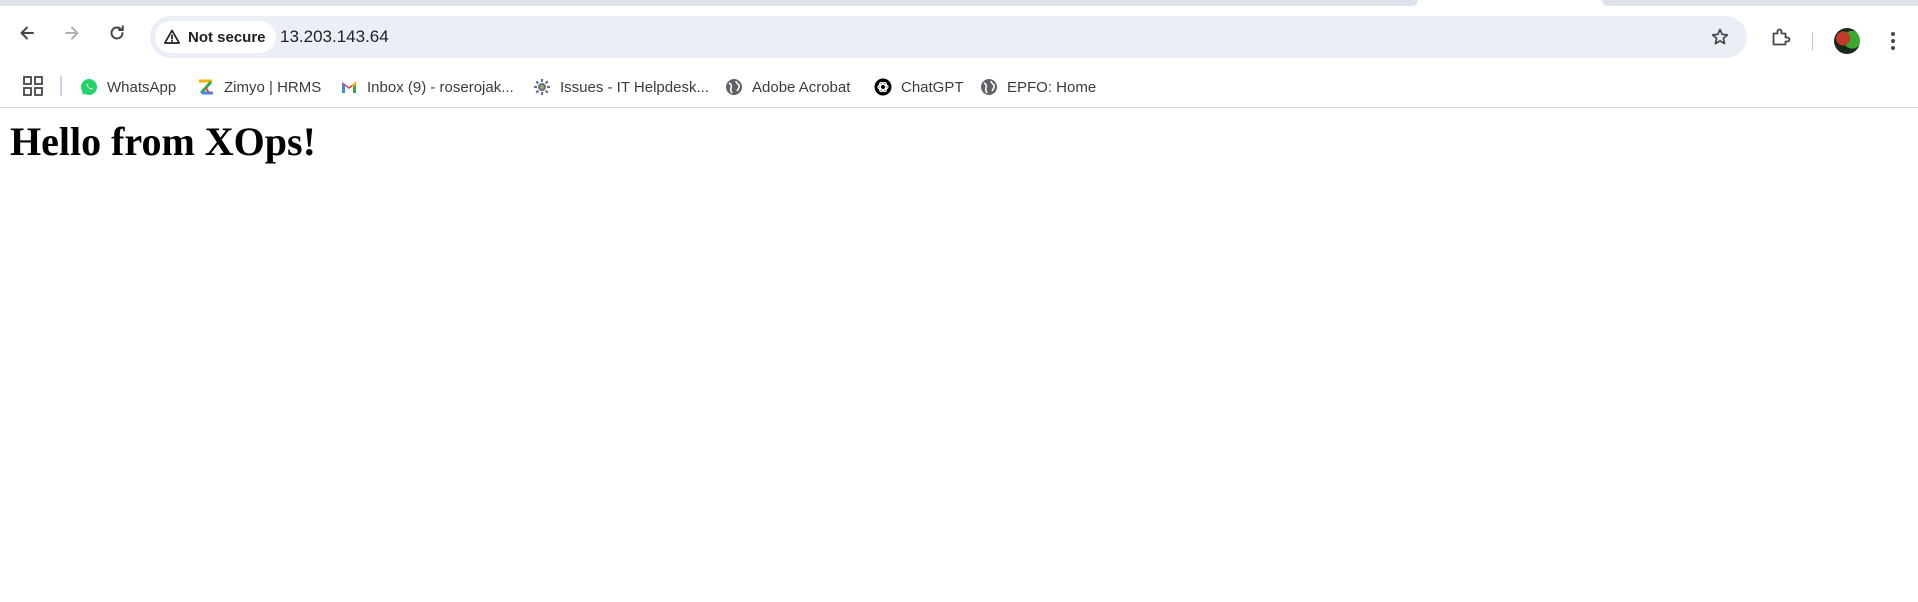  I want to click on vertical-dots-icon, so click(1893, 41).